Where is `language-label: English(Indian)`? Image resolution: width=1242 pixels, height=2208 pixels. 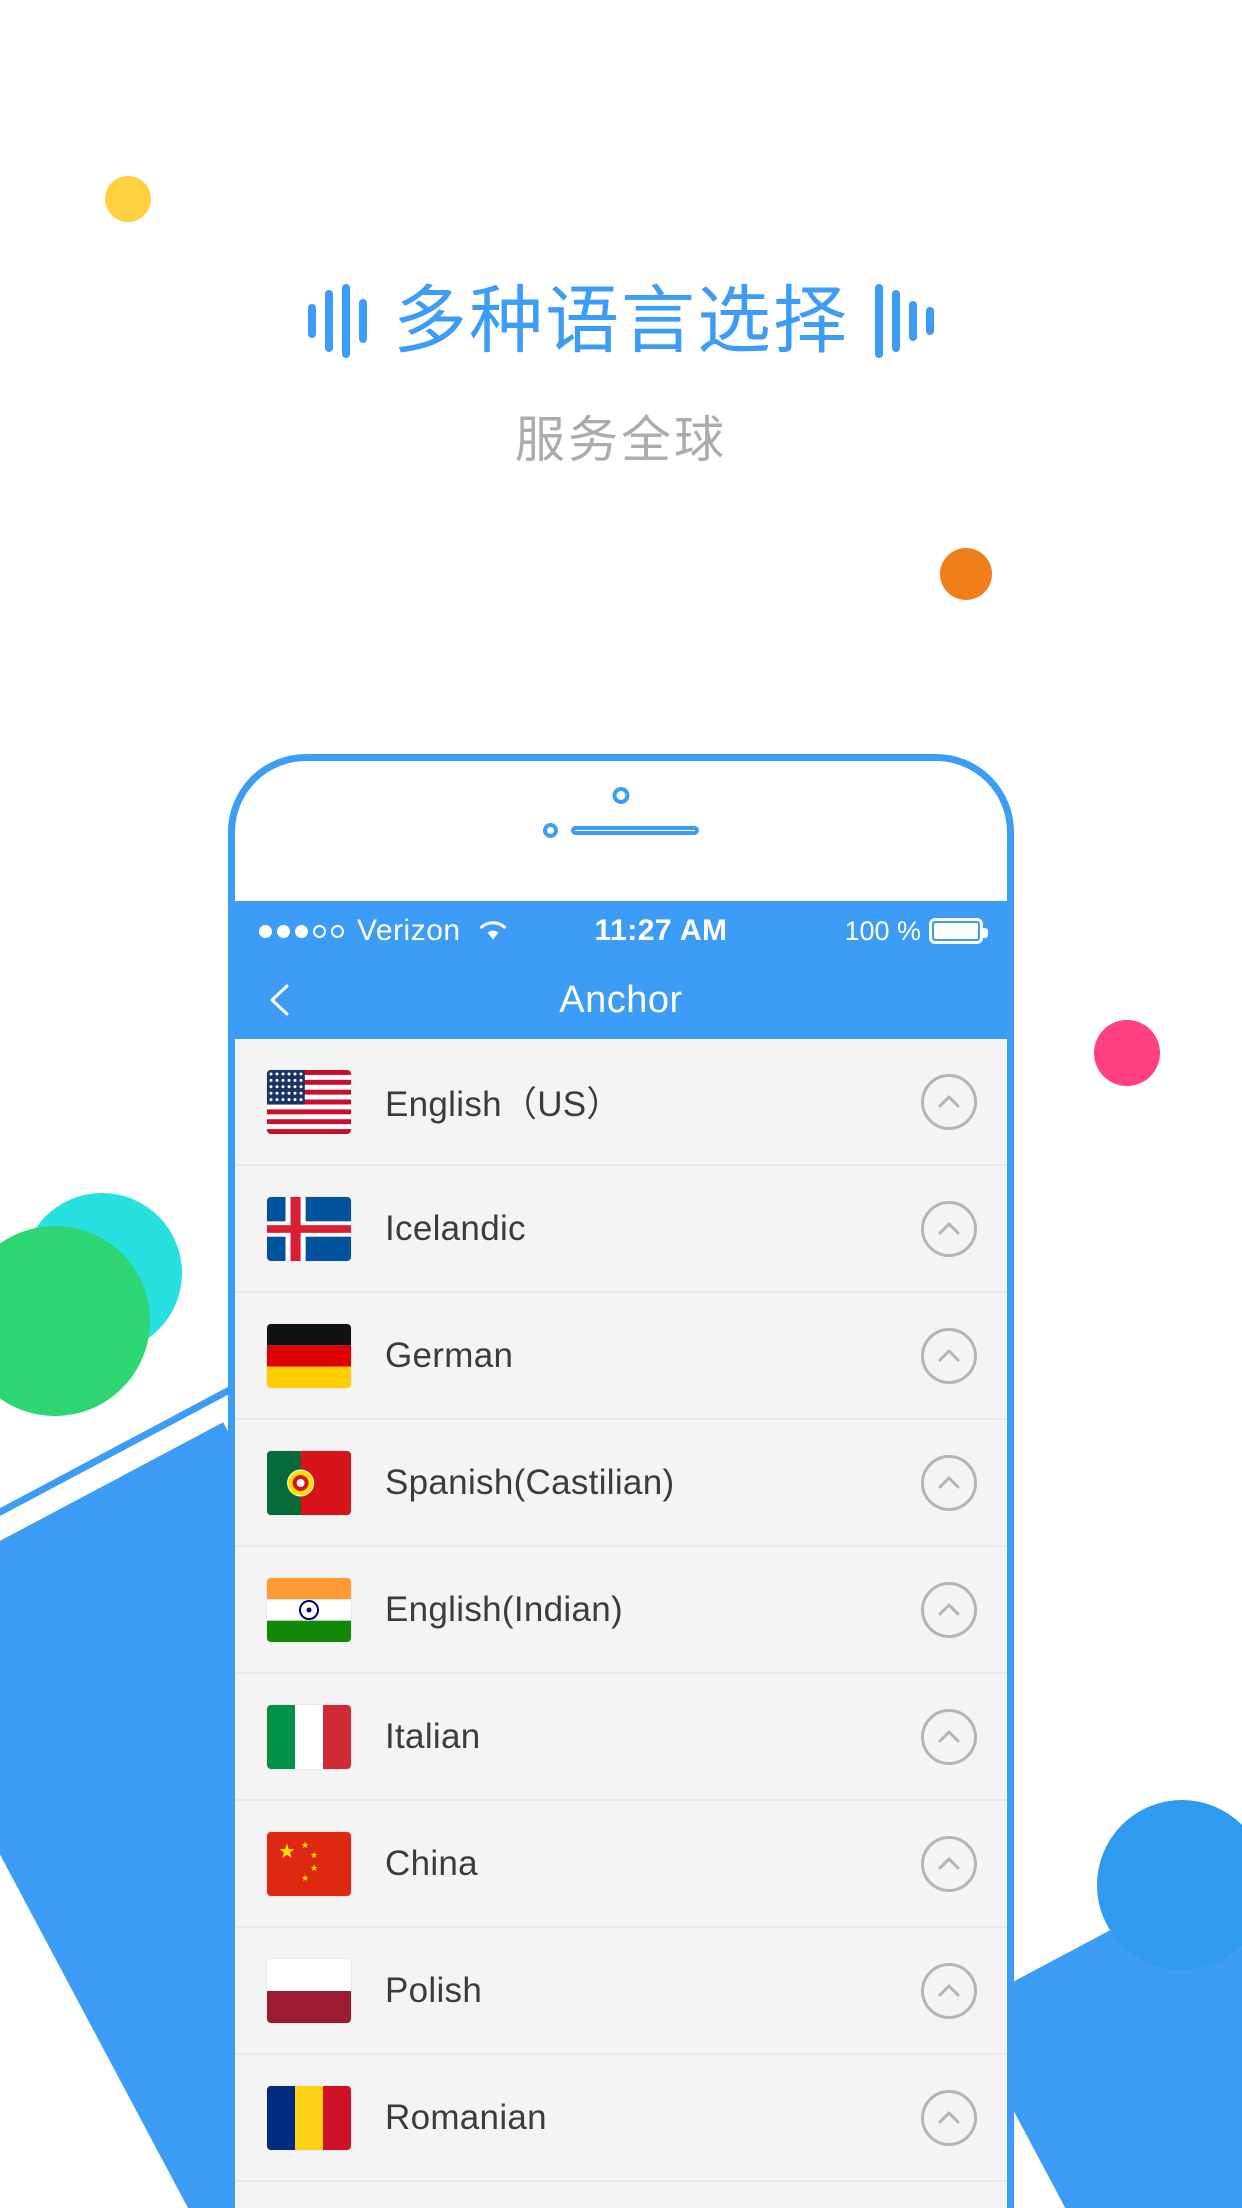 language-label: English(Indian) is located at coordinates (504, 1609).